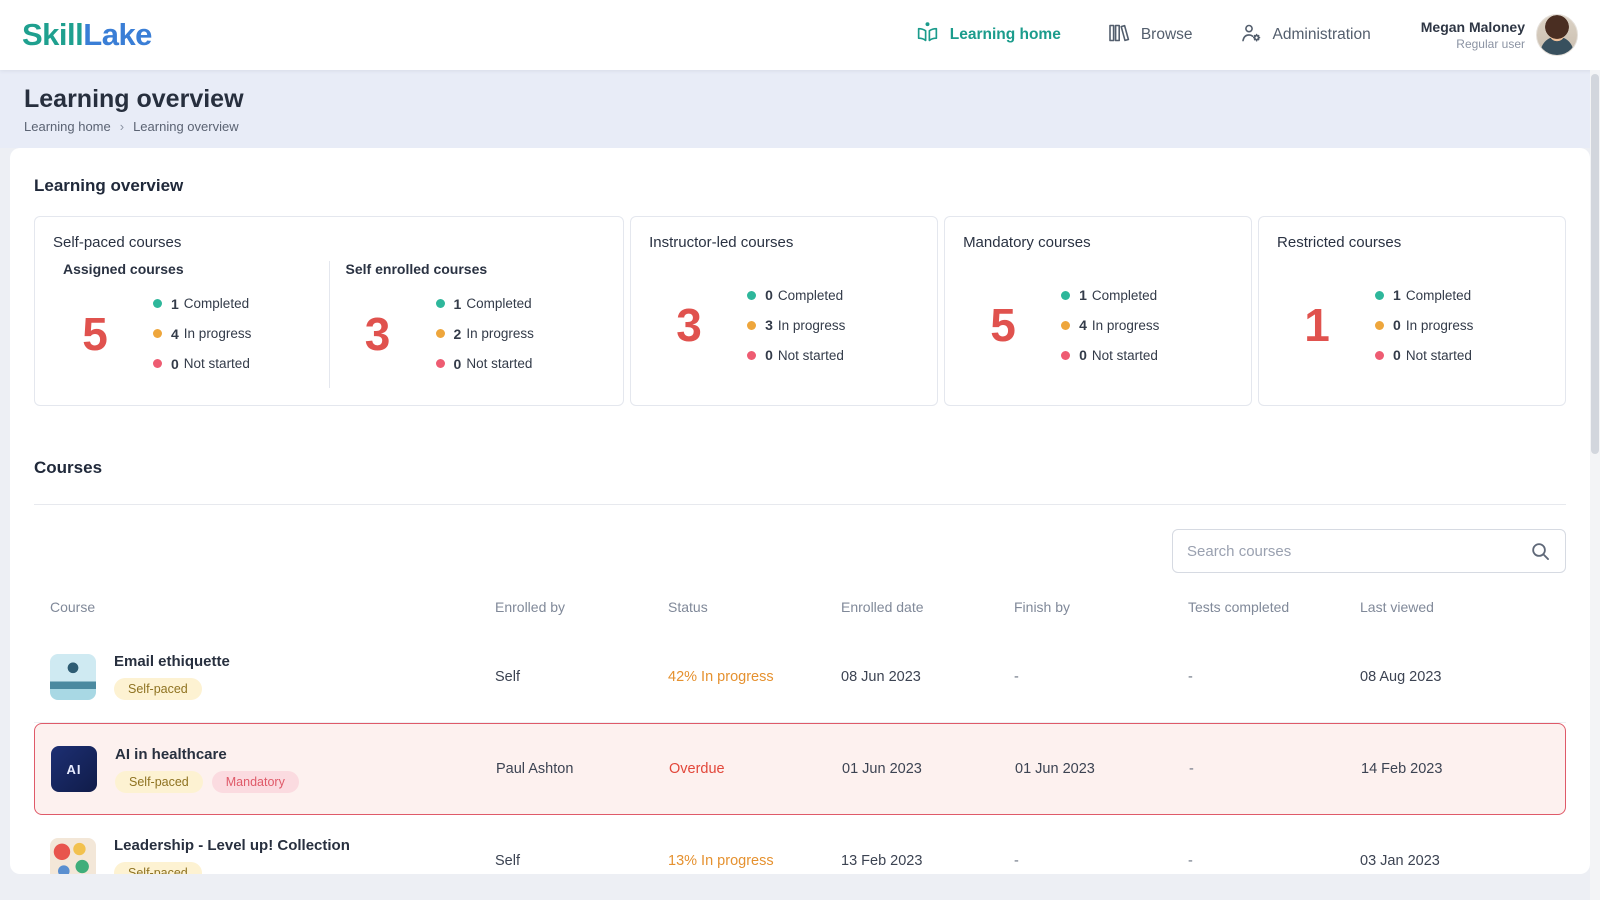 This screenshot has height=900, width=1600. Describe the element at coordinates (67, 126) in the screenshot. I see `breadcrumb-learning-home: Learning home` at that location.